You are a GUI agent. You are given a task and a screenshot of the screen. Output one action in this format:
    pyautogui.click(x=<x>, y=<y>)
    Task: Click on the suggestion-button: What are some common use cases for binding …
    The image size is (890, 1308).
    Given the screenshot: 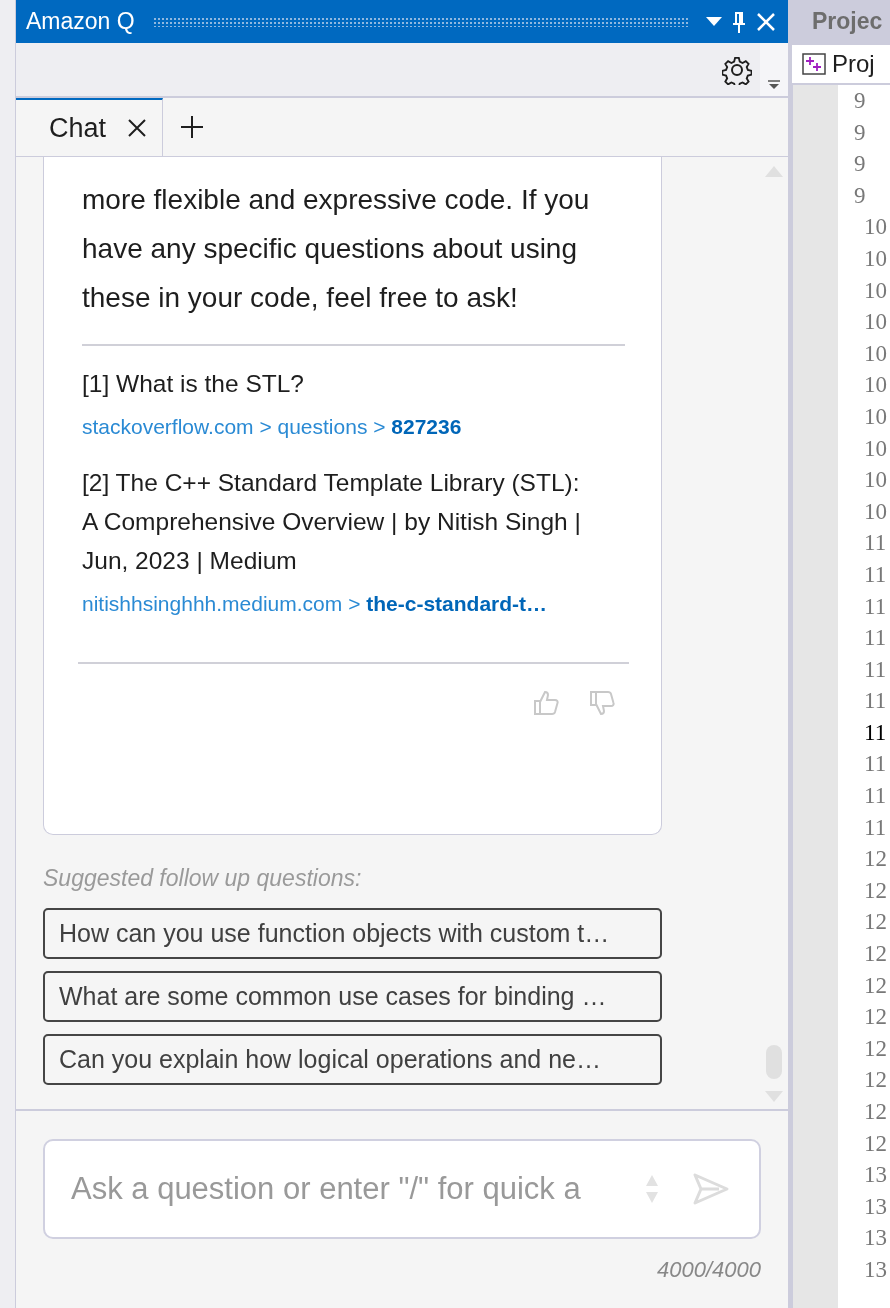 What is the action you would take?
    pyautogui.click(x=352, y=996)
    